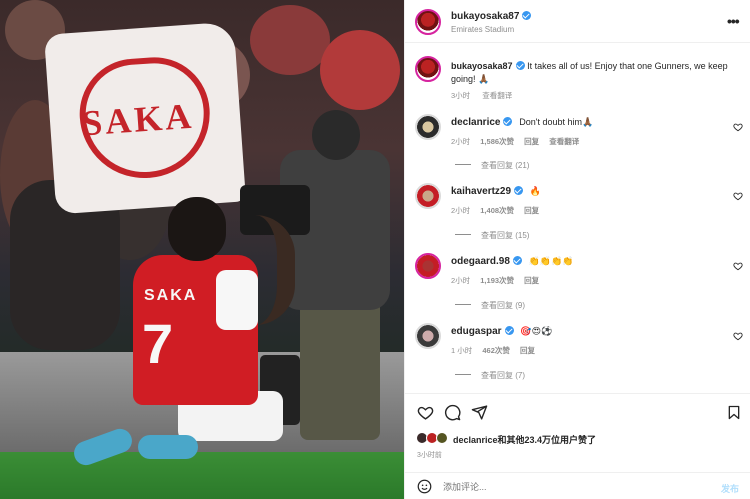 This screenshot has height=499, width=750. I want to click on comment-bubble-icon, so click(452, 412).